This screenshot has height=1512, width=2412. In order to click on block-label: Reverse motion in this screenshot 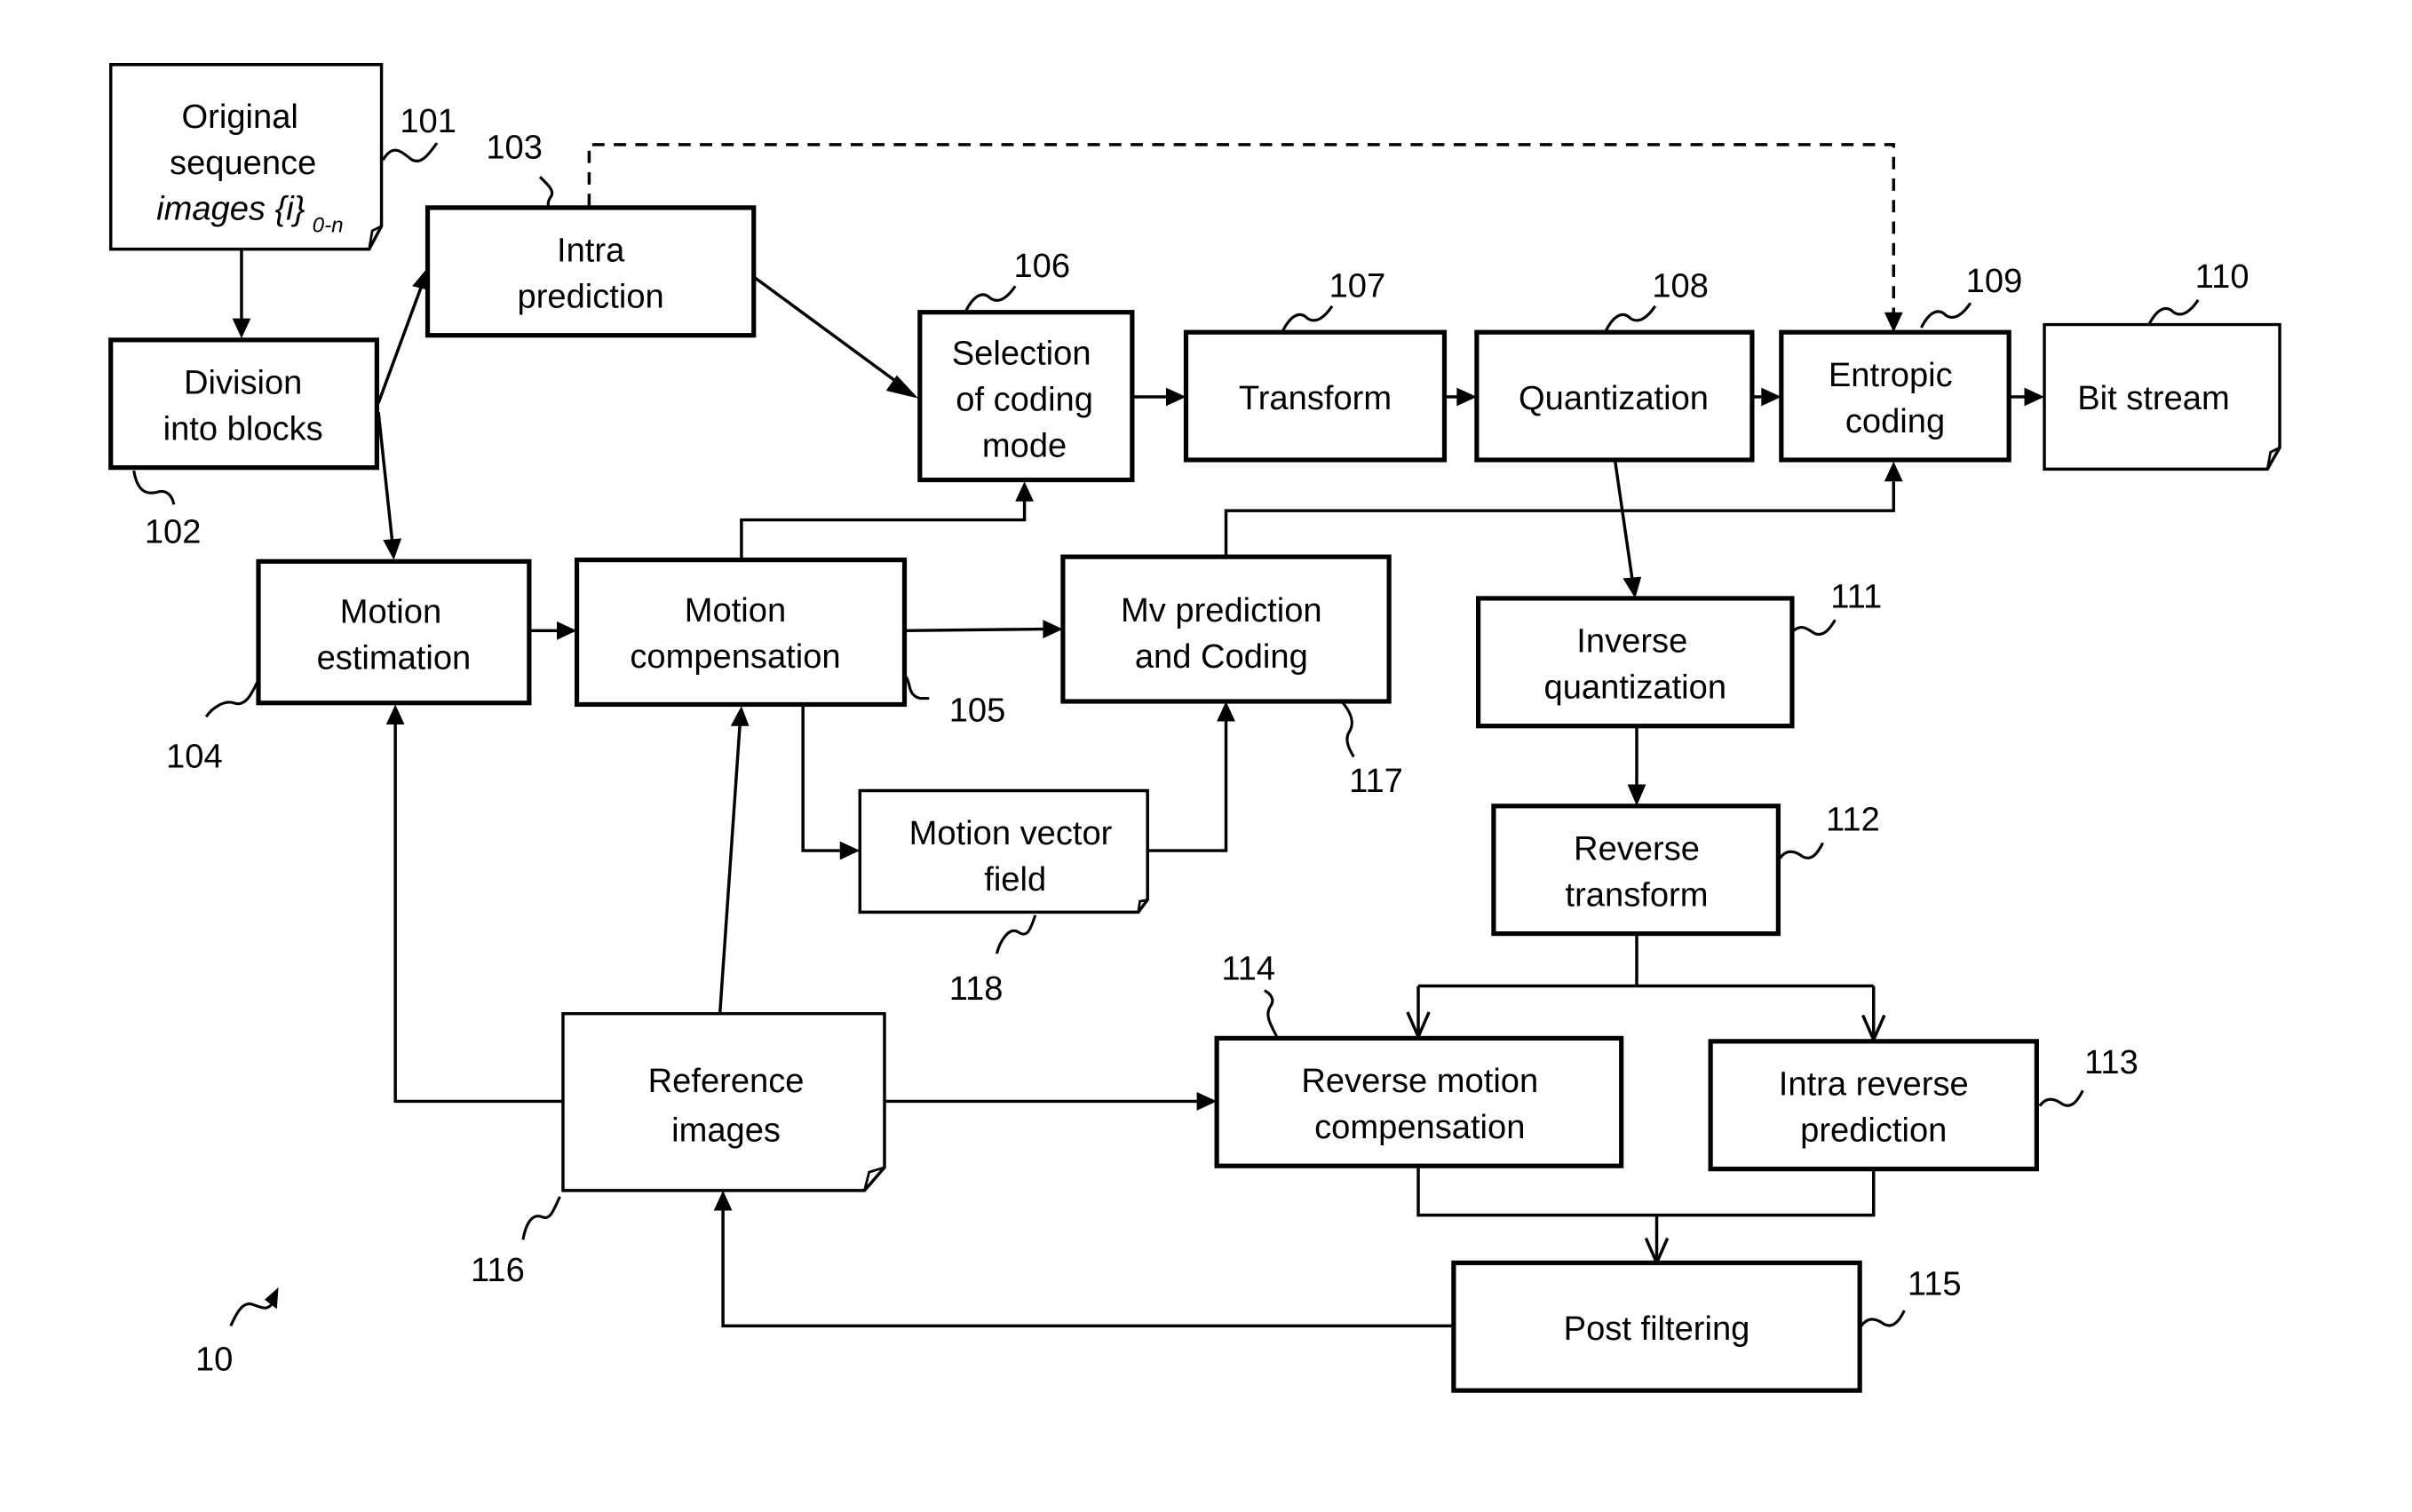, I will do `click(1419, 1081)`.